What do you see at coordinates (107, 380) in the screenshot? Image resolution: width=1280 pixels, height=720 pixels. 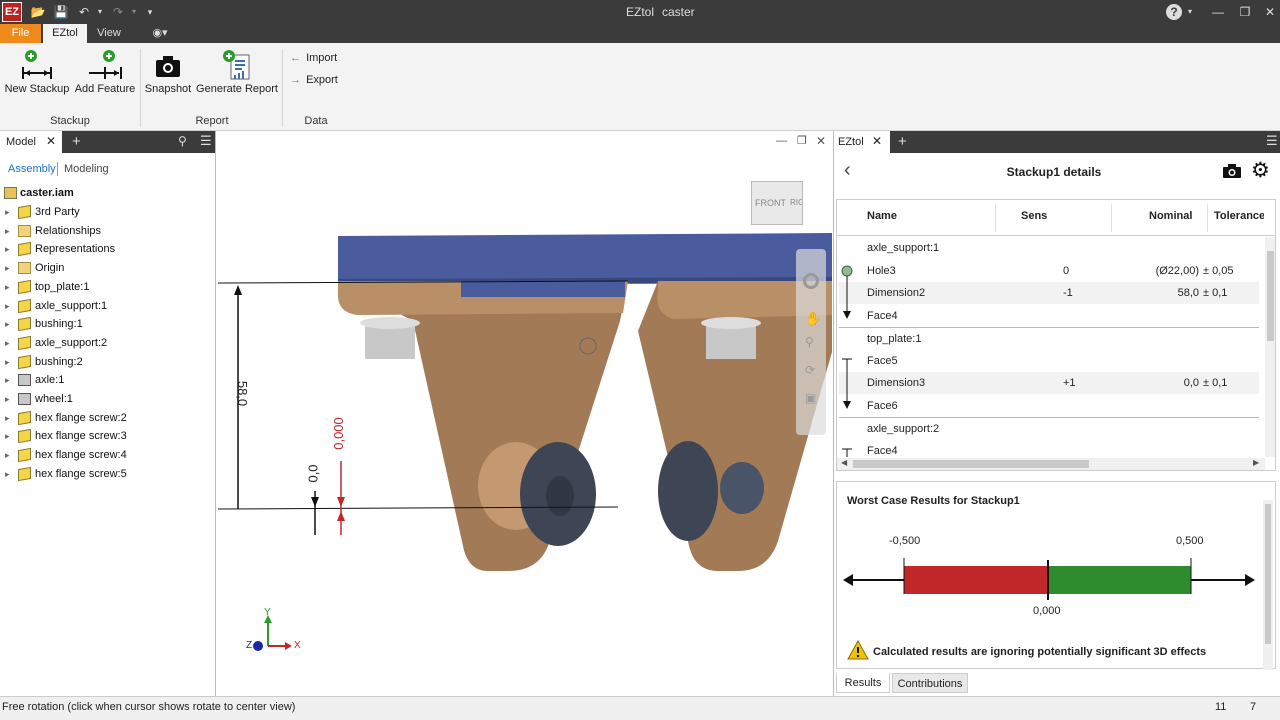 I see `tree-item: ▸ axle:1` at bounding box center [107, 380].